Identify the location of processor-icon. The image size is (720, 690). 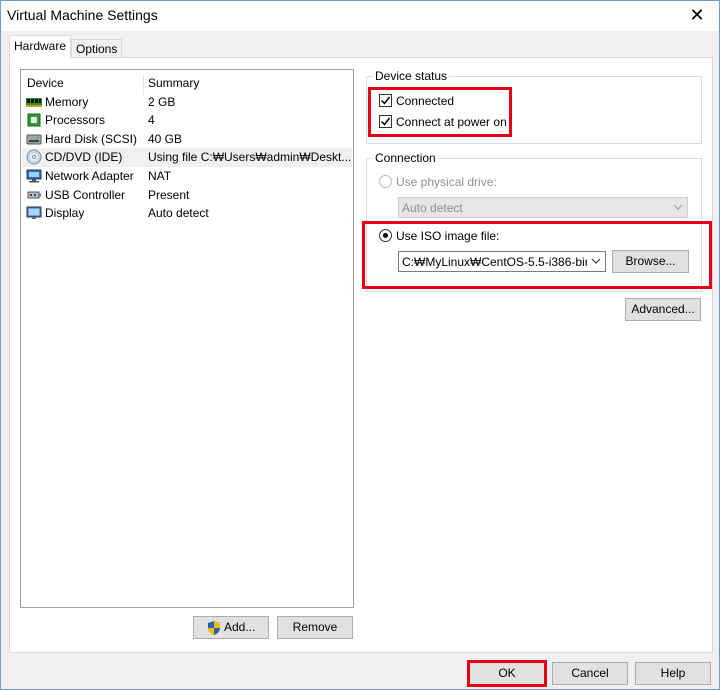
(34, 120).